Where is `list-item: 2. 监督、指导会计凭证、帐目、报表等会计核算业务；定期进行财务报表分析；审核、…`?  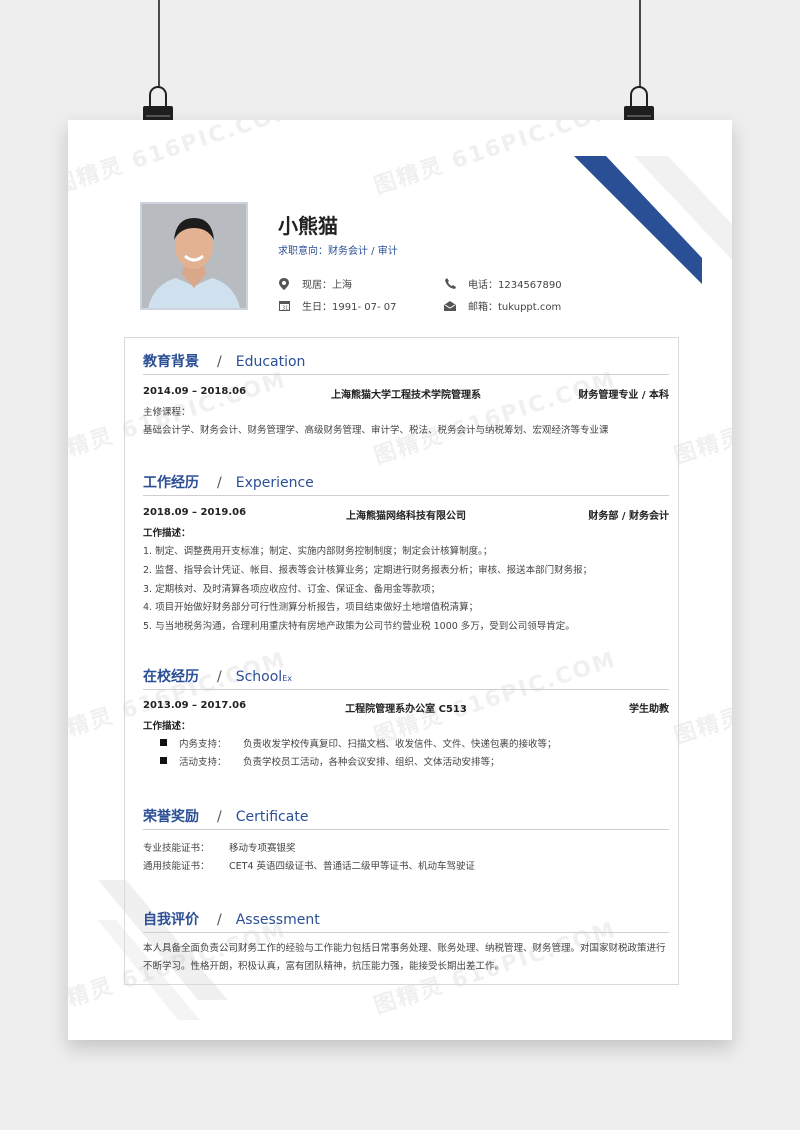
list-item: 2. 监督、指导会计凭证、帐目、报表等会计核算业务；定期进行财务报表分析；审核、… is located at coordinates (368, 570).